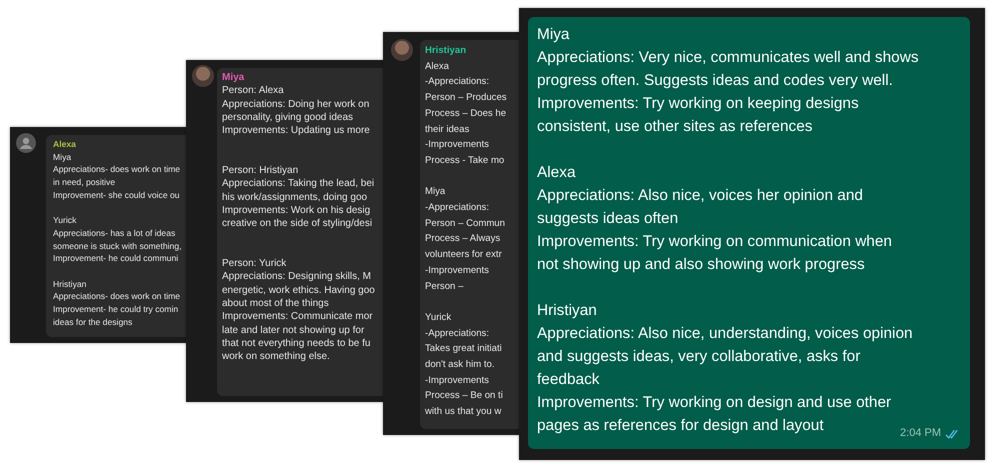 Image resolution: width=990 pixels, height=465 pixels. What do you see at coordinates (464, 396) in the screenshot?
I see `message-line: Process – Be on ti` at bounding box center [464, 396].